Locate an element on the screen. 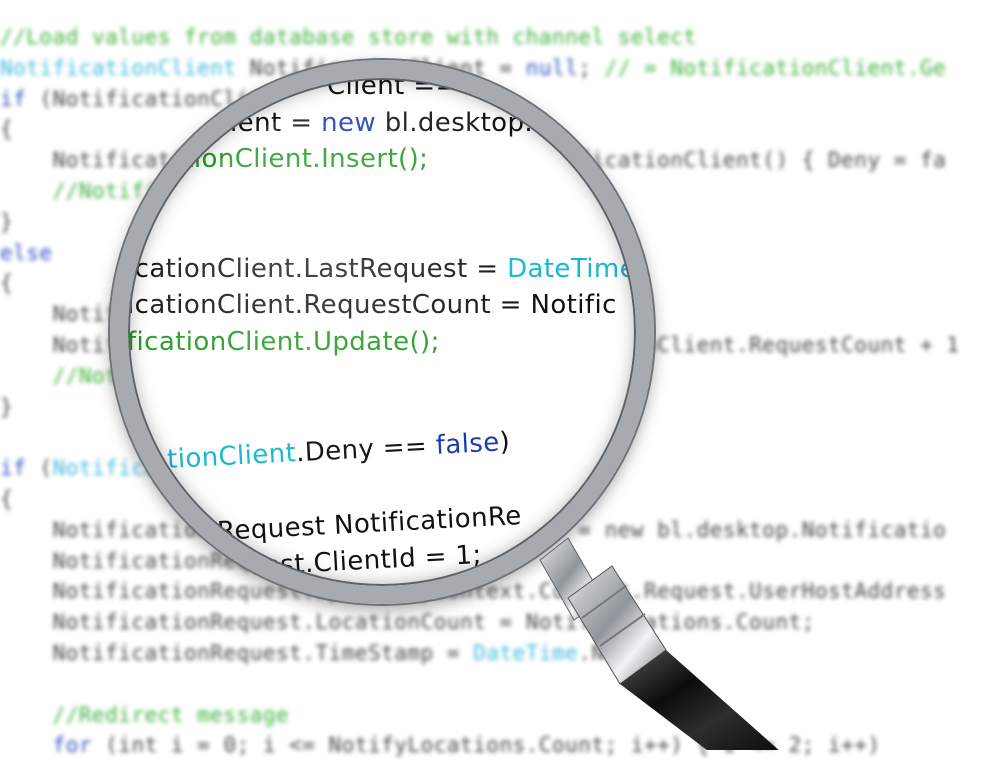  magnified-code-token: ficationClient.Update(); is located at coordinates (283, 341).